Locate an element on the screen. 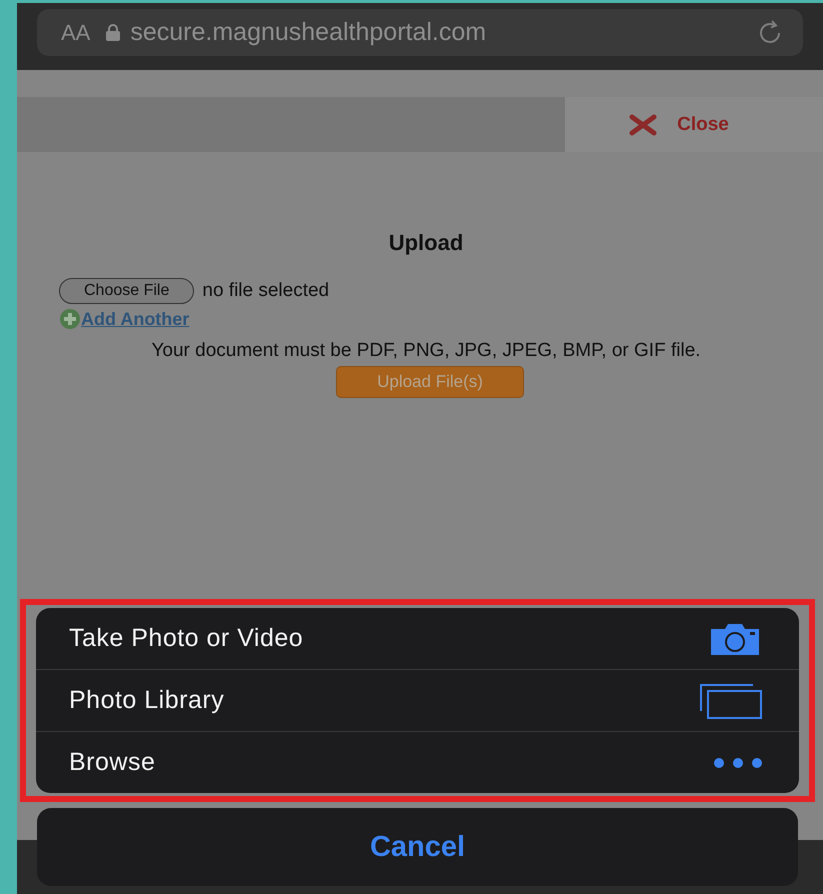 The image size is (823, 894). action-item: Photo Library is located at coordinates (417, 701).